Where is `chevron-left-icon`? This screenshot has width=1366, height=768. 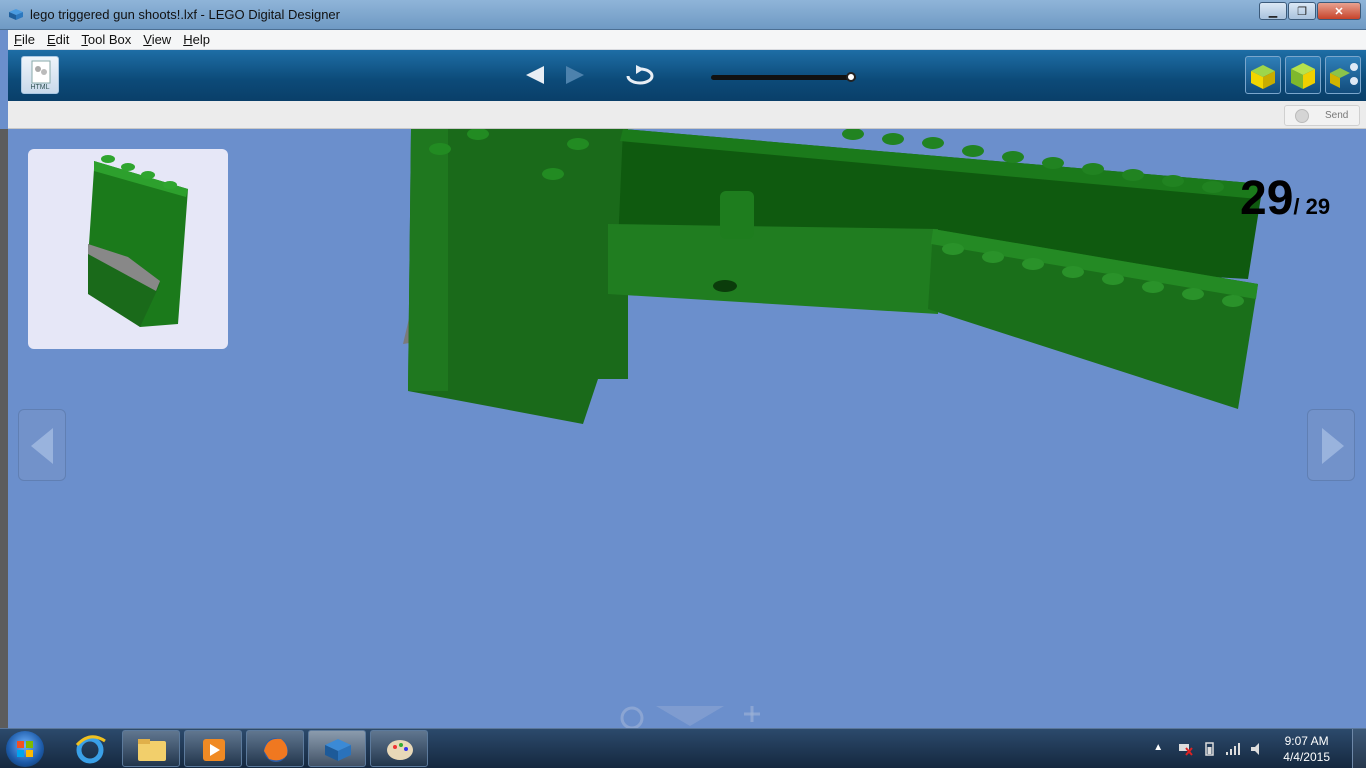
chevron-left-icon is located at coordinates (42, 446).